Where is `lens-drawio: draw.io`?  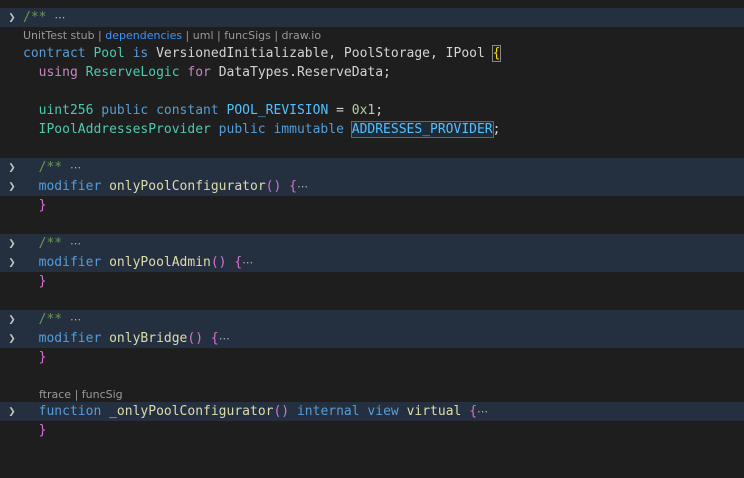
lens-drawio: draw.io is located at coordinates (302, 35).